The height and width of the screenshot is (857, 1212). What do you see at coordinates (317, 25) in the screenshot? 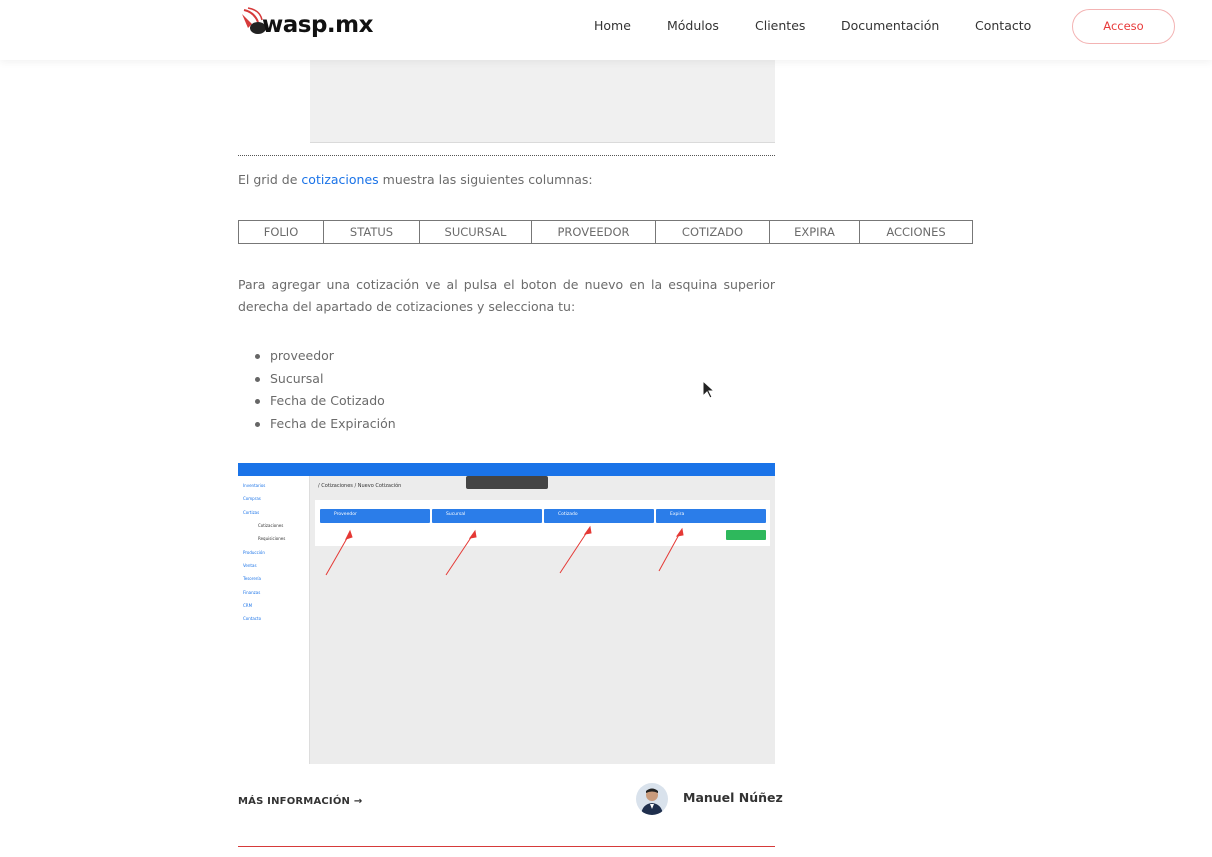
I see `logo-text: wasp.mx` at bounding box center [317, 25].